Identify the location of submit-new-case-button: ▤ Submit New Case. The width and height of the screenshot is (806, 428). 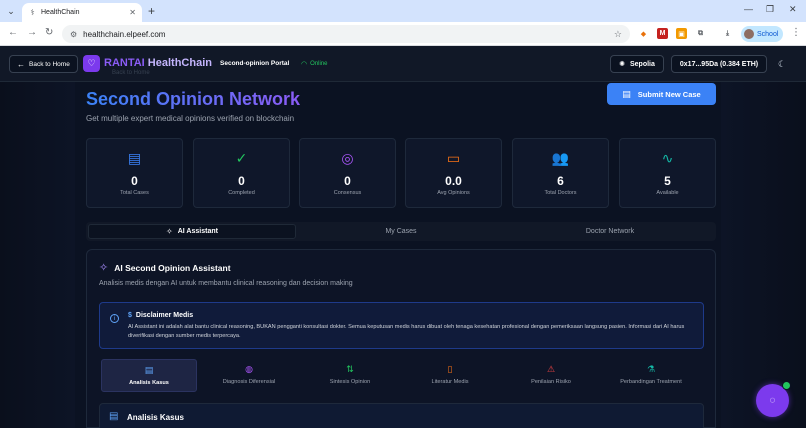
(661, 94).